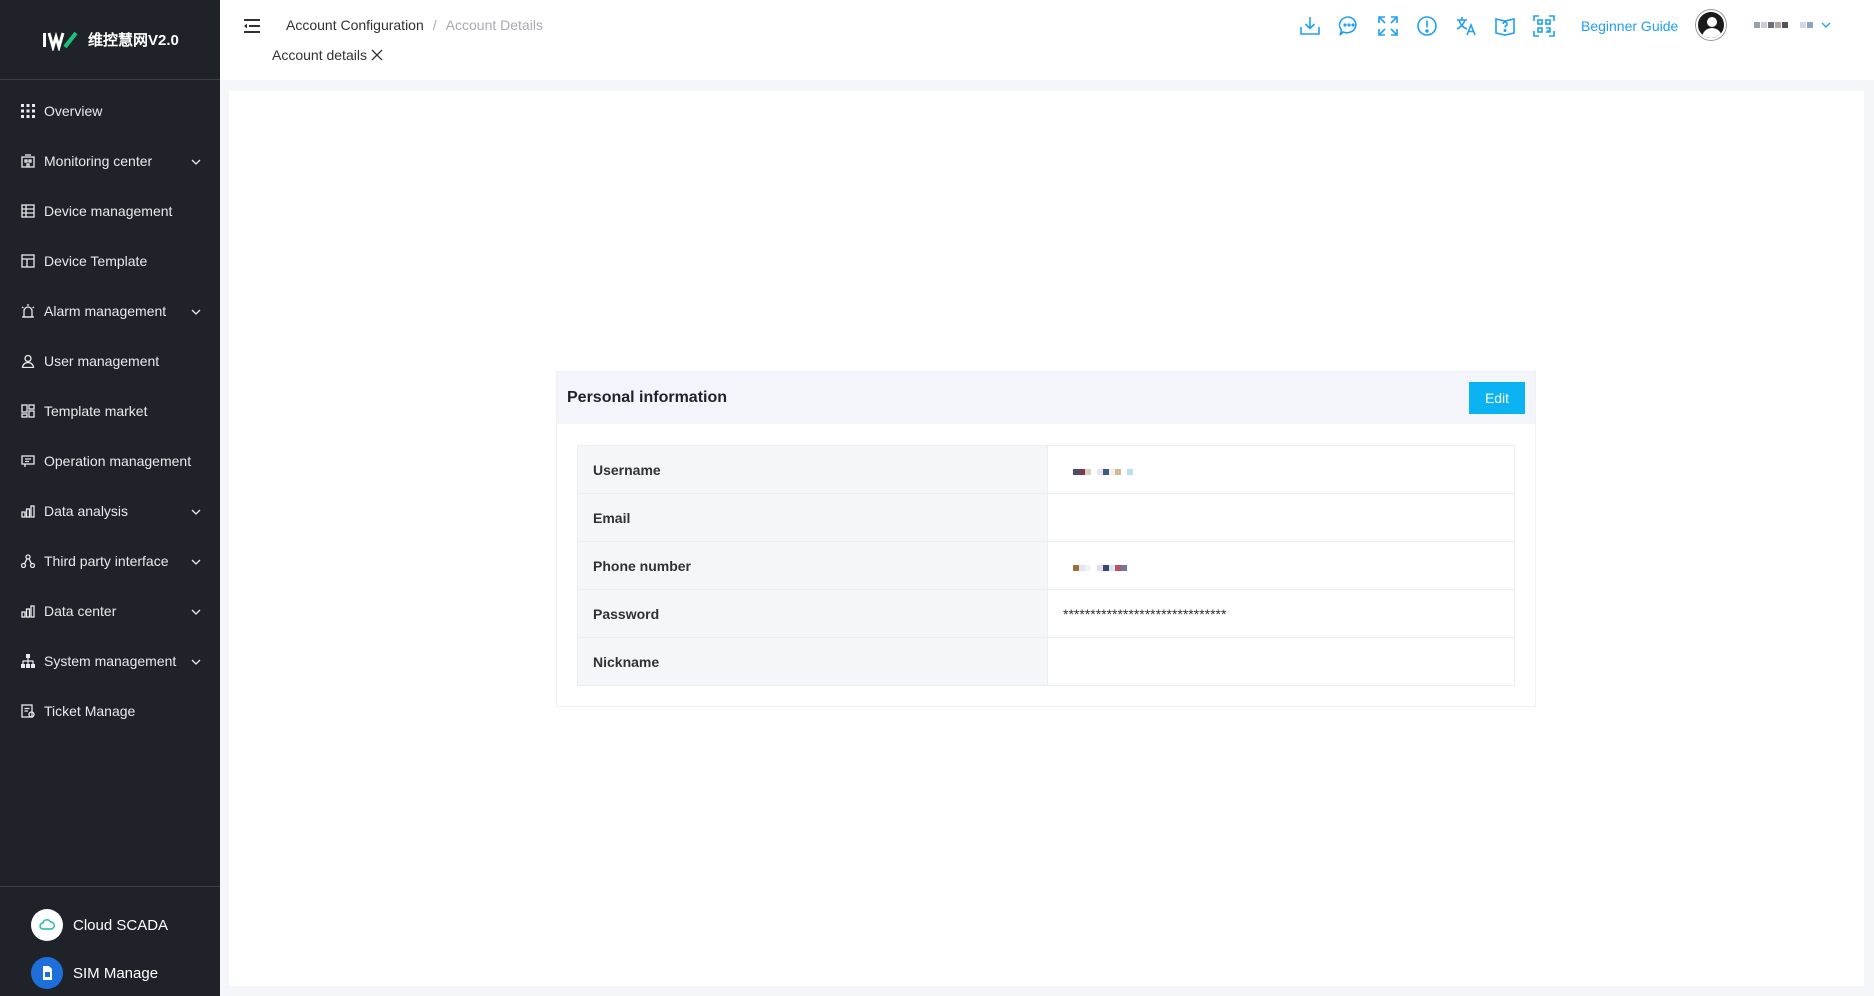  What do you see at coordinates (28, 461) in the screenshot?
I see `operation-icon` at bounding box center [28, 461].